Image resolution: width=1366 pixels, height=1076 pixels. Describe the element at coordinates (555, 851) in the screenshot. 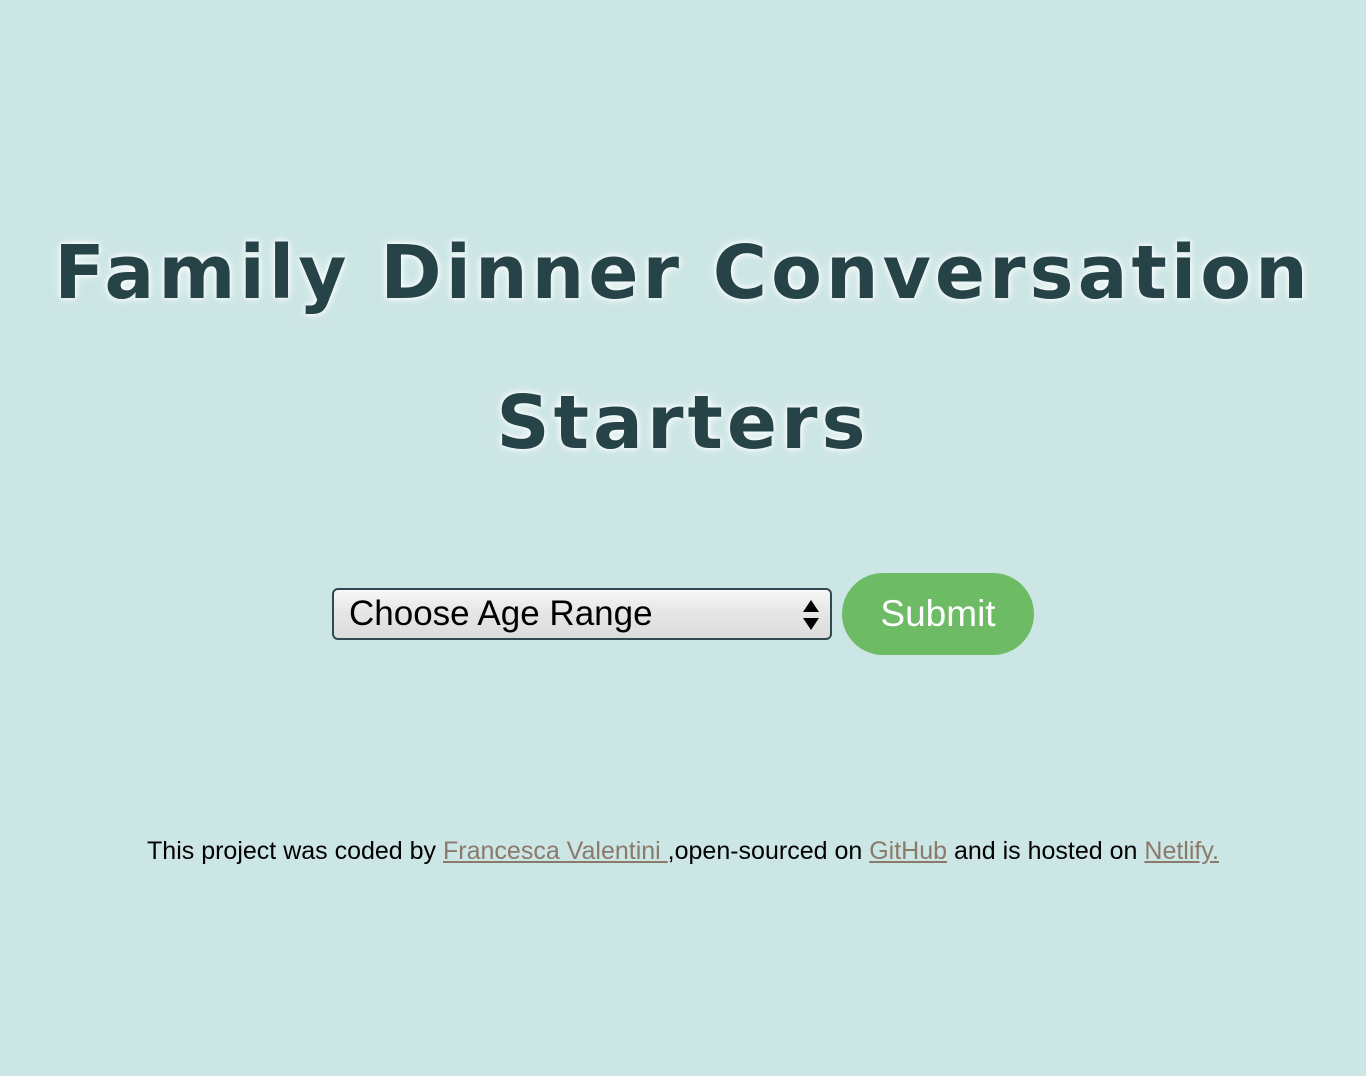

I see `author-link: Francesca Valentini` at that location.